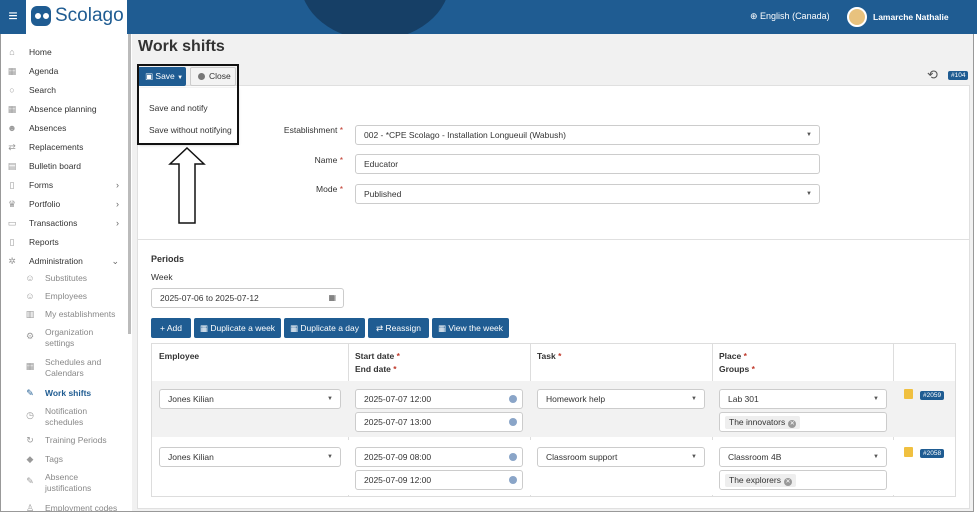 This screenshot has width=977, height=515. I want to click on establishment-label: Establishment *, so click(313, 130).